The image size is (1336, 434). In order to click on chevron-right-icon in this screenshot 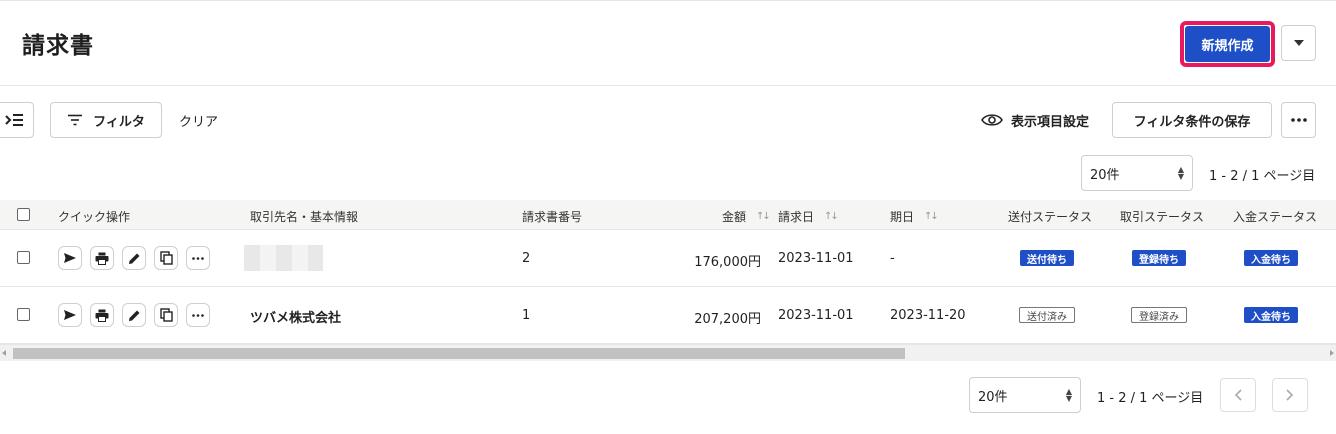, I will do `click(1290, 395)`.